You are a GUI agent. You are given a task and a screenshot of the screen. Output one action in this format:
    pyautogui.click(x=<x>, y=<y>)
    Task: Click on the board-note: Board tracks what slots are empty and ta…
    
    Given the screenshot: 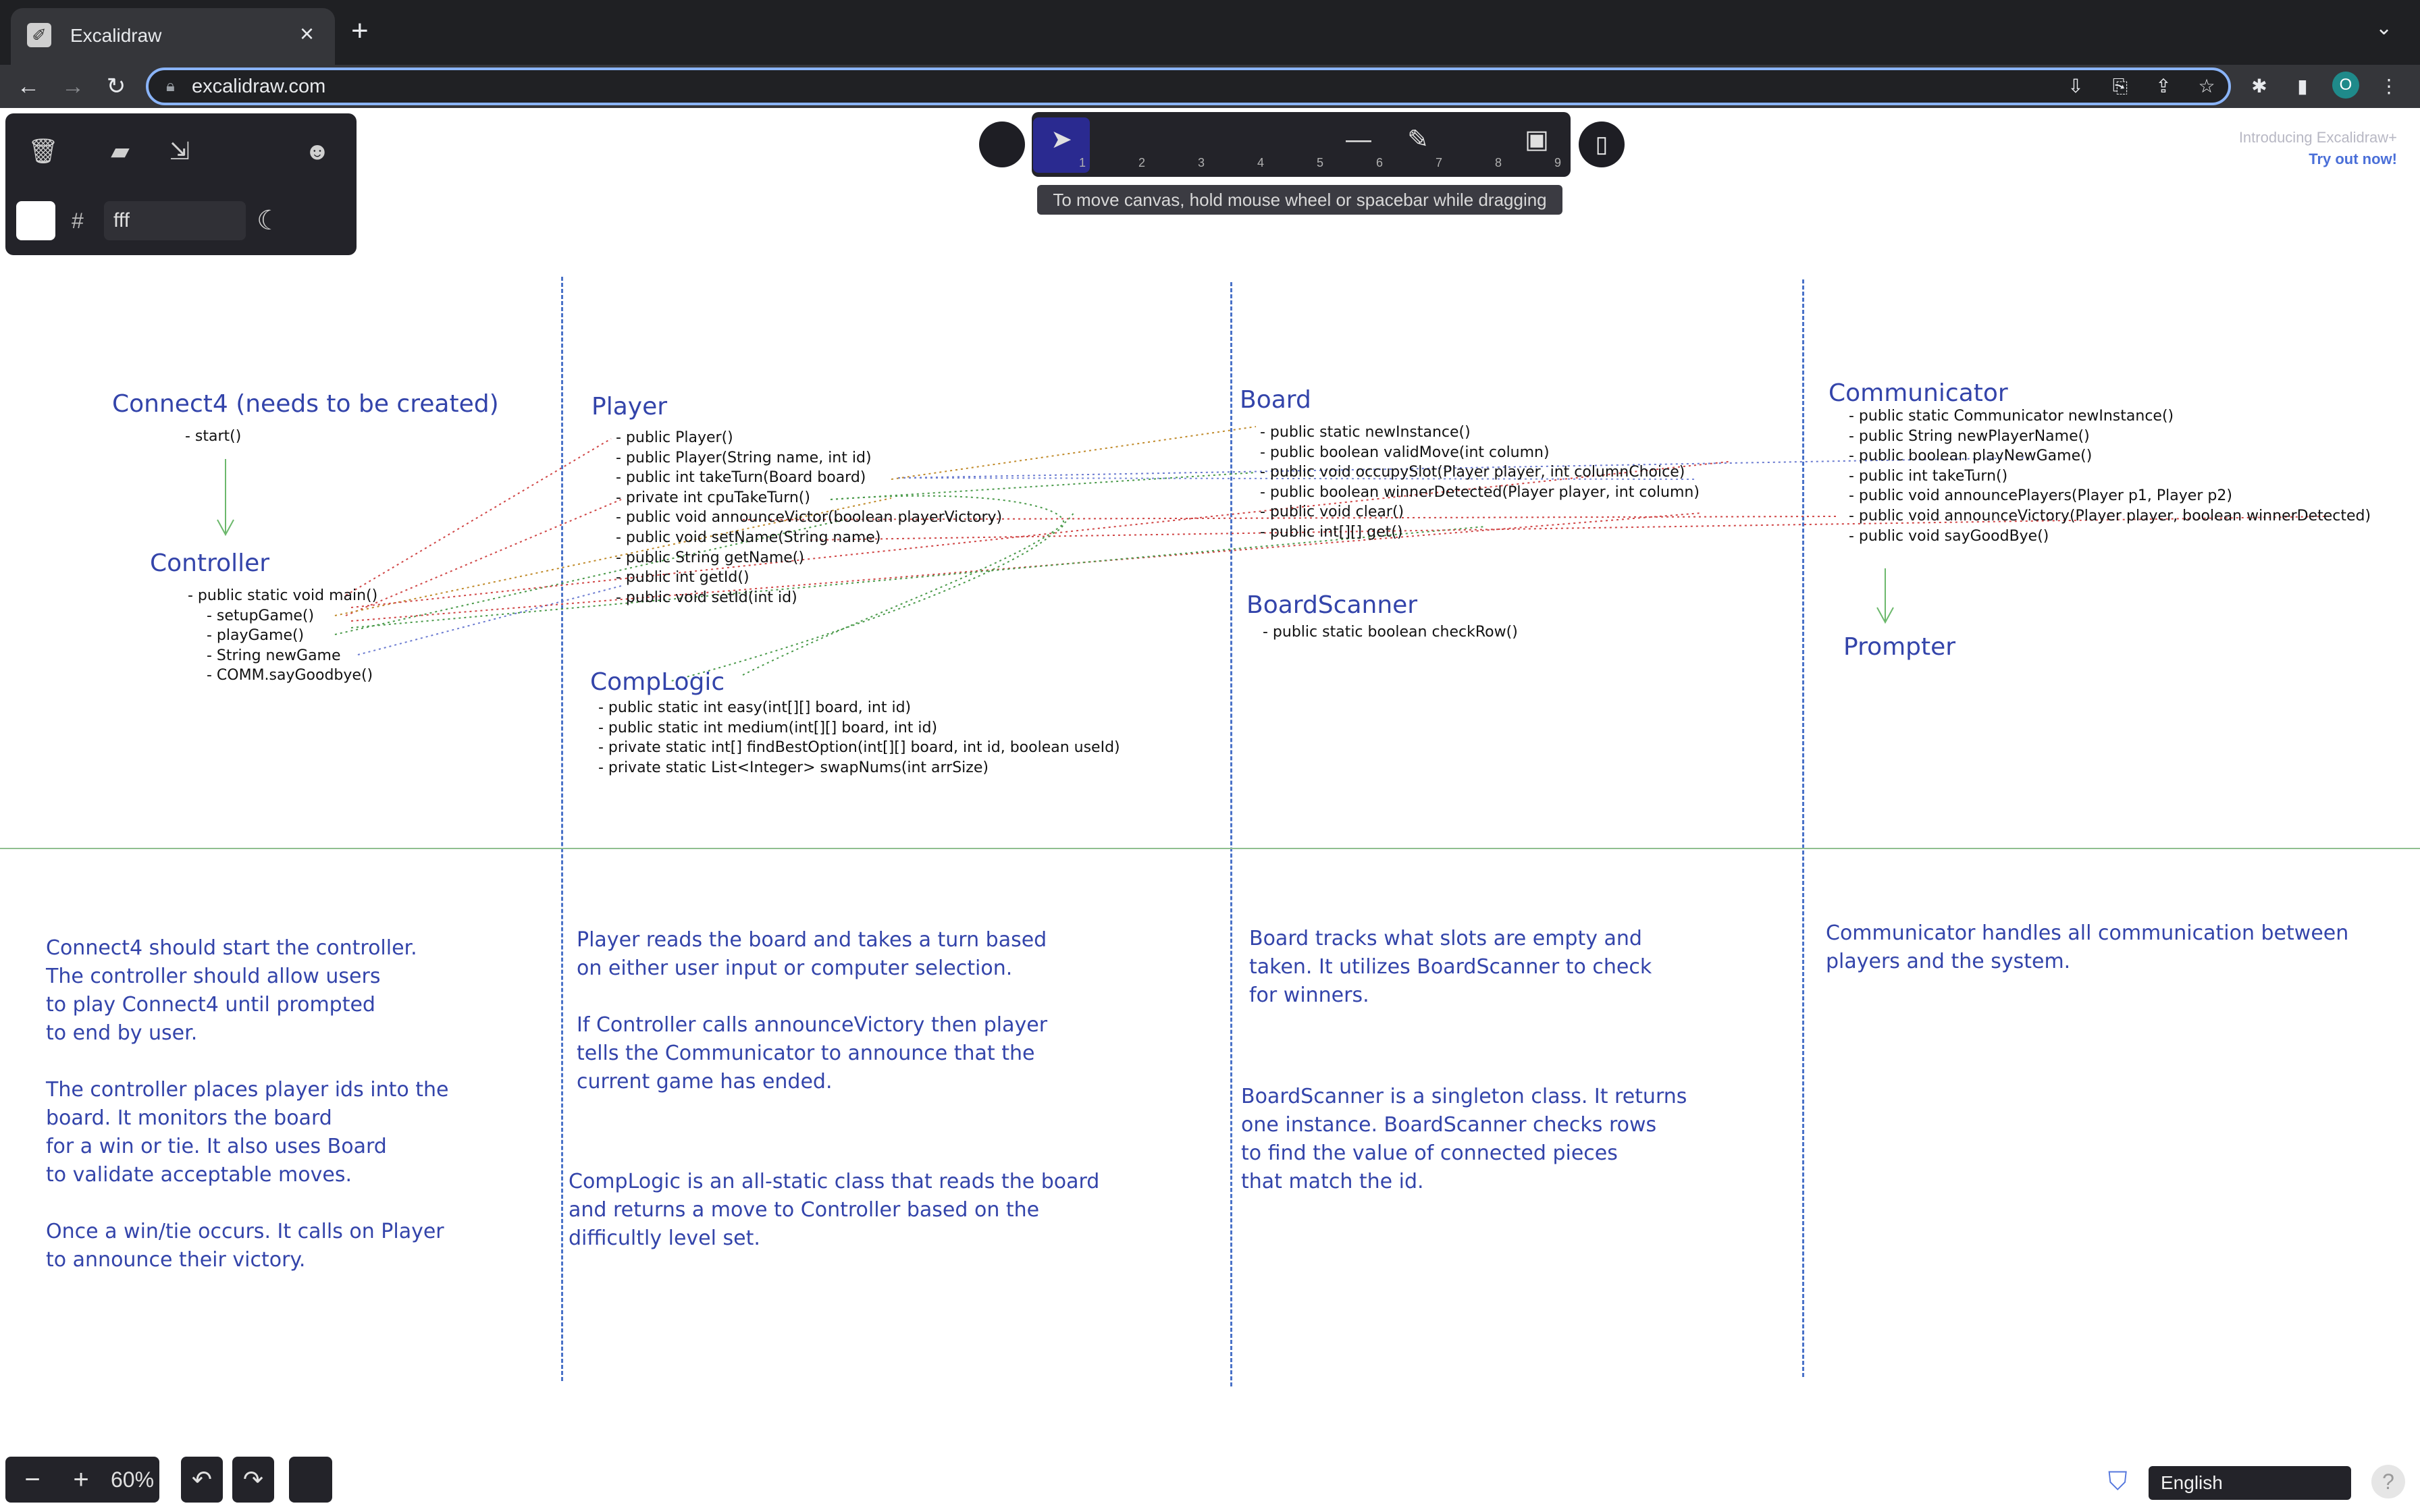 What is the action you would take?
    pyautogui.click(x=1450, y=967)
    